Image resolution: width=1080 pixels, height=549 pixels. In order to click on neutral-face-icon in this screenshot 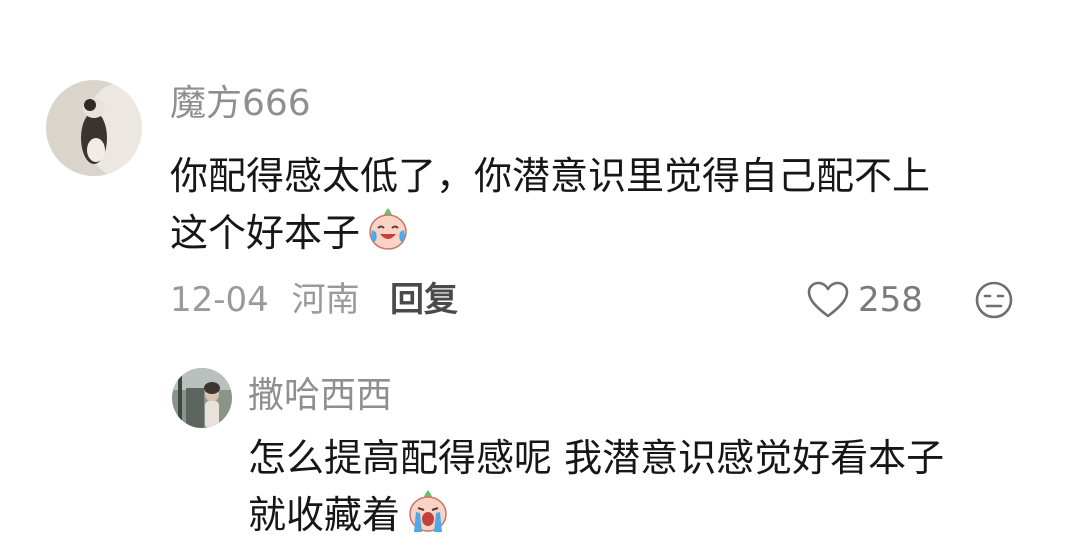, I will do `click(994, 300)`.